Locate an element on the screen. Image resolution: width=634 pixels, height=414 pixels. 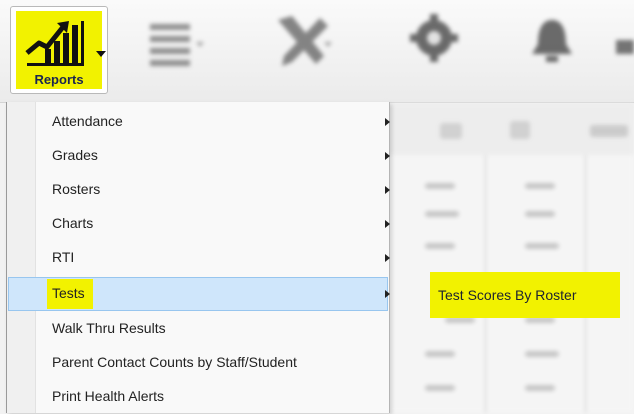
bell-icon is located at coordinates (552, 40).